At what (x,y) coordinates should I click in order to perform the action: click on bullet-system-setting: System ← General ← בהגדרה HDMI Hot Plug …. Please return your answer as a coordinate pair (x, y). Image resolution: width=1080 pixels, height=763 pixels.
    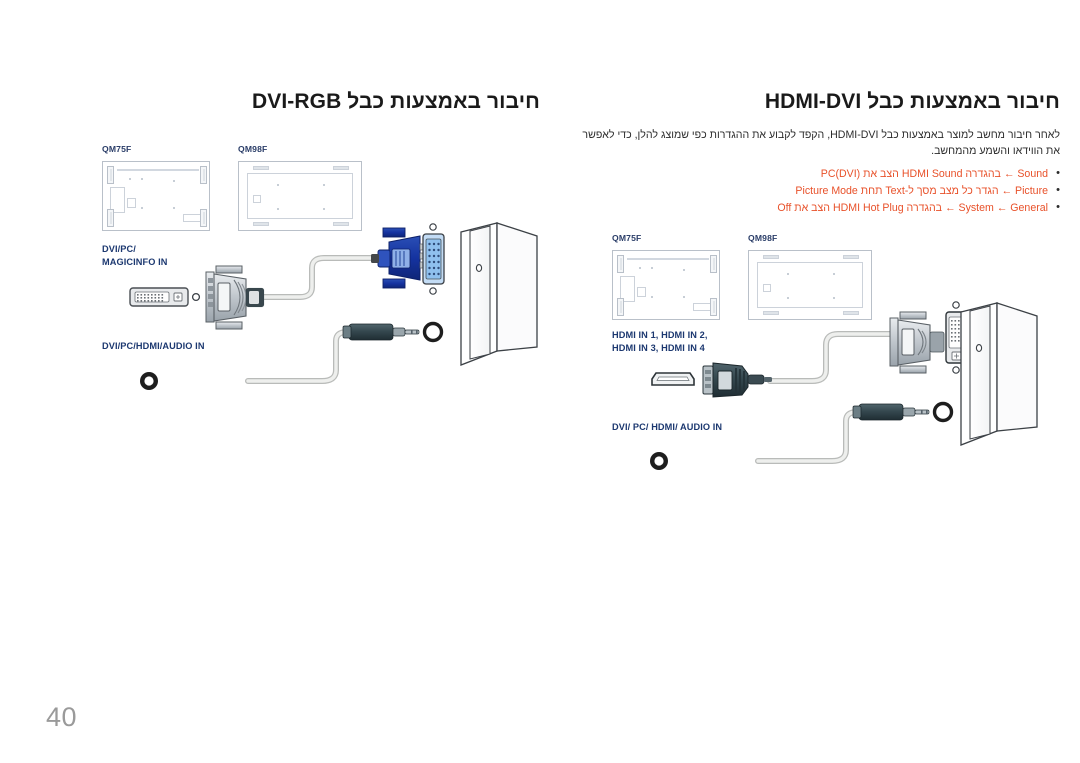
    Looking at the image, I should click on (819, 208).